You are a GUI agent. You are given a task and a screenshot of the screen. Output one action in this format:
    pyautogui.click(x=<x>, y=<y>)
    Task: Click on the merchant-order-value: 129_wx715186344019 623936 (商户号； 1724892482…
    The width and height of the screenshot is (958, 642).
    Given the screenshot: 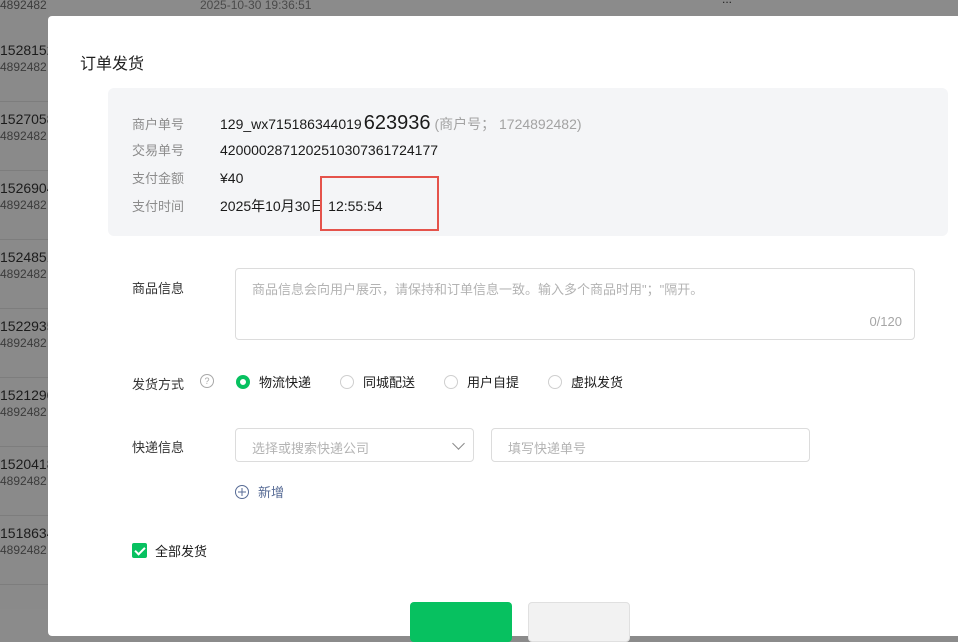 What is the action you would take?
    pyautogui.click(x=401, y=123)
    